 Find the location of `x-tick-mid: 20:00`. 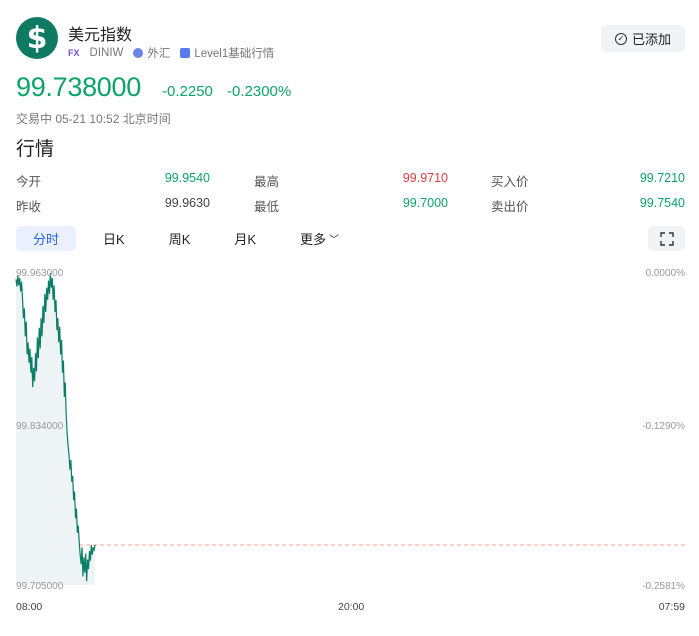

x-tick-mid: 20:00 is located at coordinates (351, 607).